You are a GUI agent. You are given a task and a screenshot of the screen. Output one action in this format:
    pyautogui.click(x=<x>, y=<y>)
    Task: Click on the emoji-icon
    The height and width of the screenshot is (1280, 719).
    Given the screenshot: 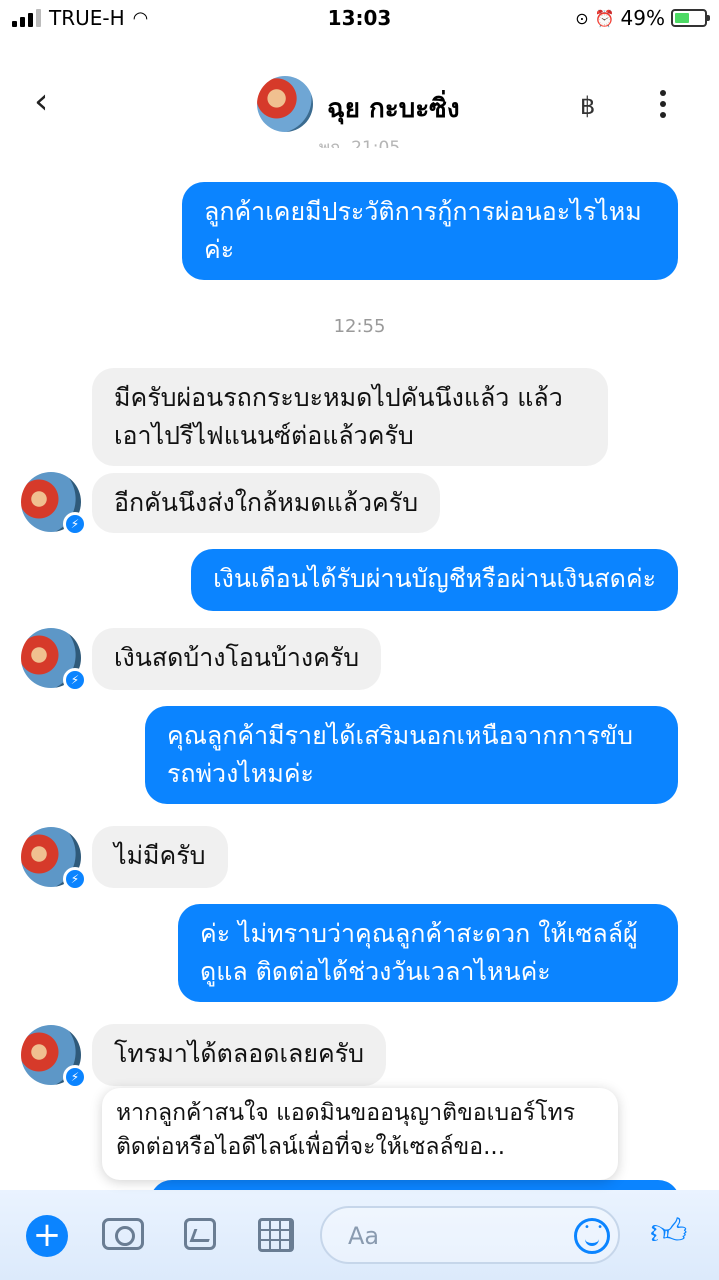 What is the action you would take?
    pyautogui.click(x=592, y=1236)
    